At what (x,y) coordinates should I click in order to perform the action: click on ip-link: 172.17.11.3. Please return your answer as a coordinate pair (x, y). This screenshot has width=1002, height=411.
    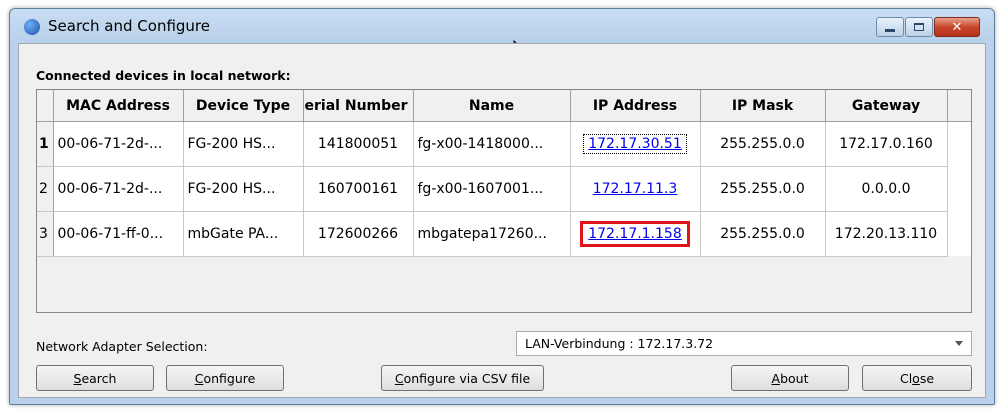
    Looking at the image, I should click on (635, 189).